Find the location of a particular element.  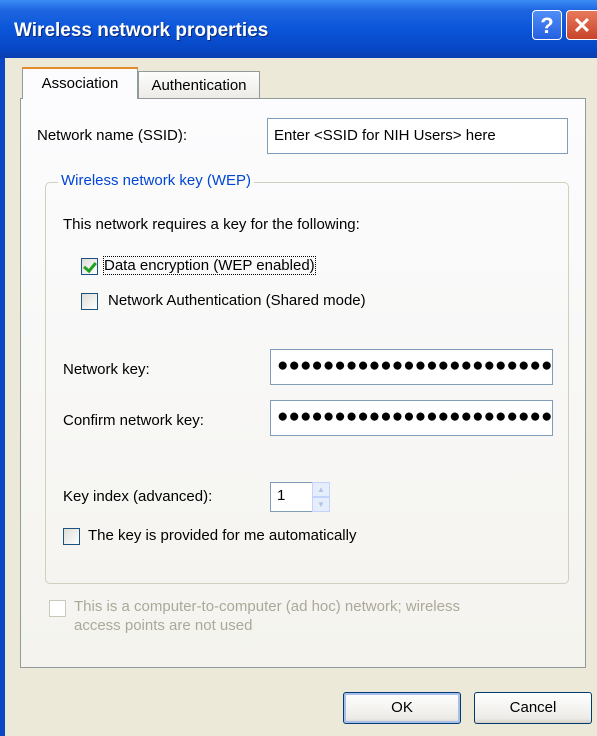

data-encryption-label: Data encryption (WEP enabled) is located at coordinates (209, 265).